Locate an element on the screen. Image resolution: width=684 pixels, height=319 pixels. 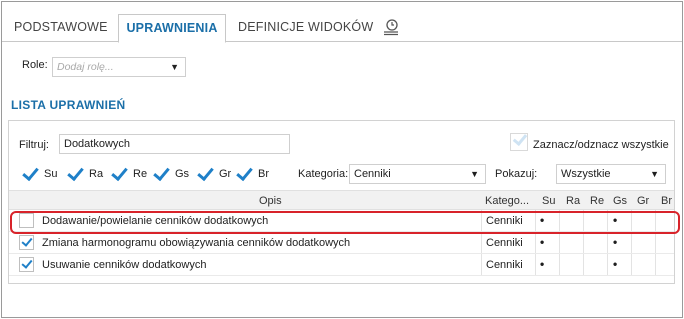
category-label: Kategoria: is located at coordinates (323, 174).